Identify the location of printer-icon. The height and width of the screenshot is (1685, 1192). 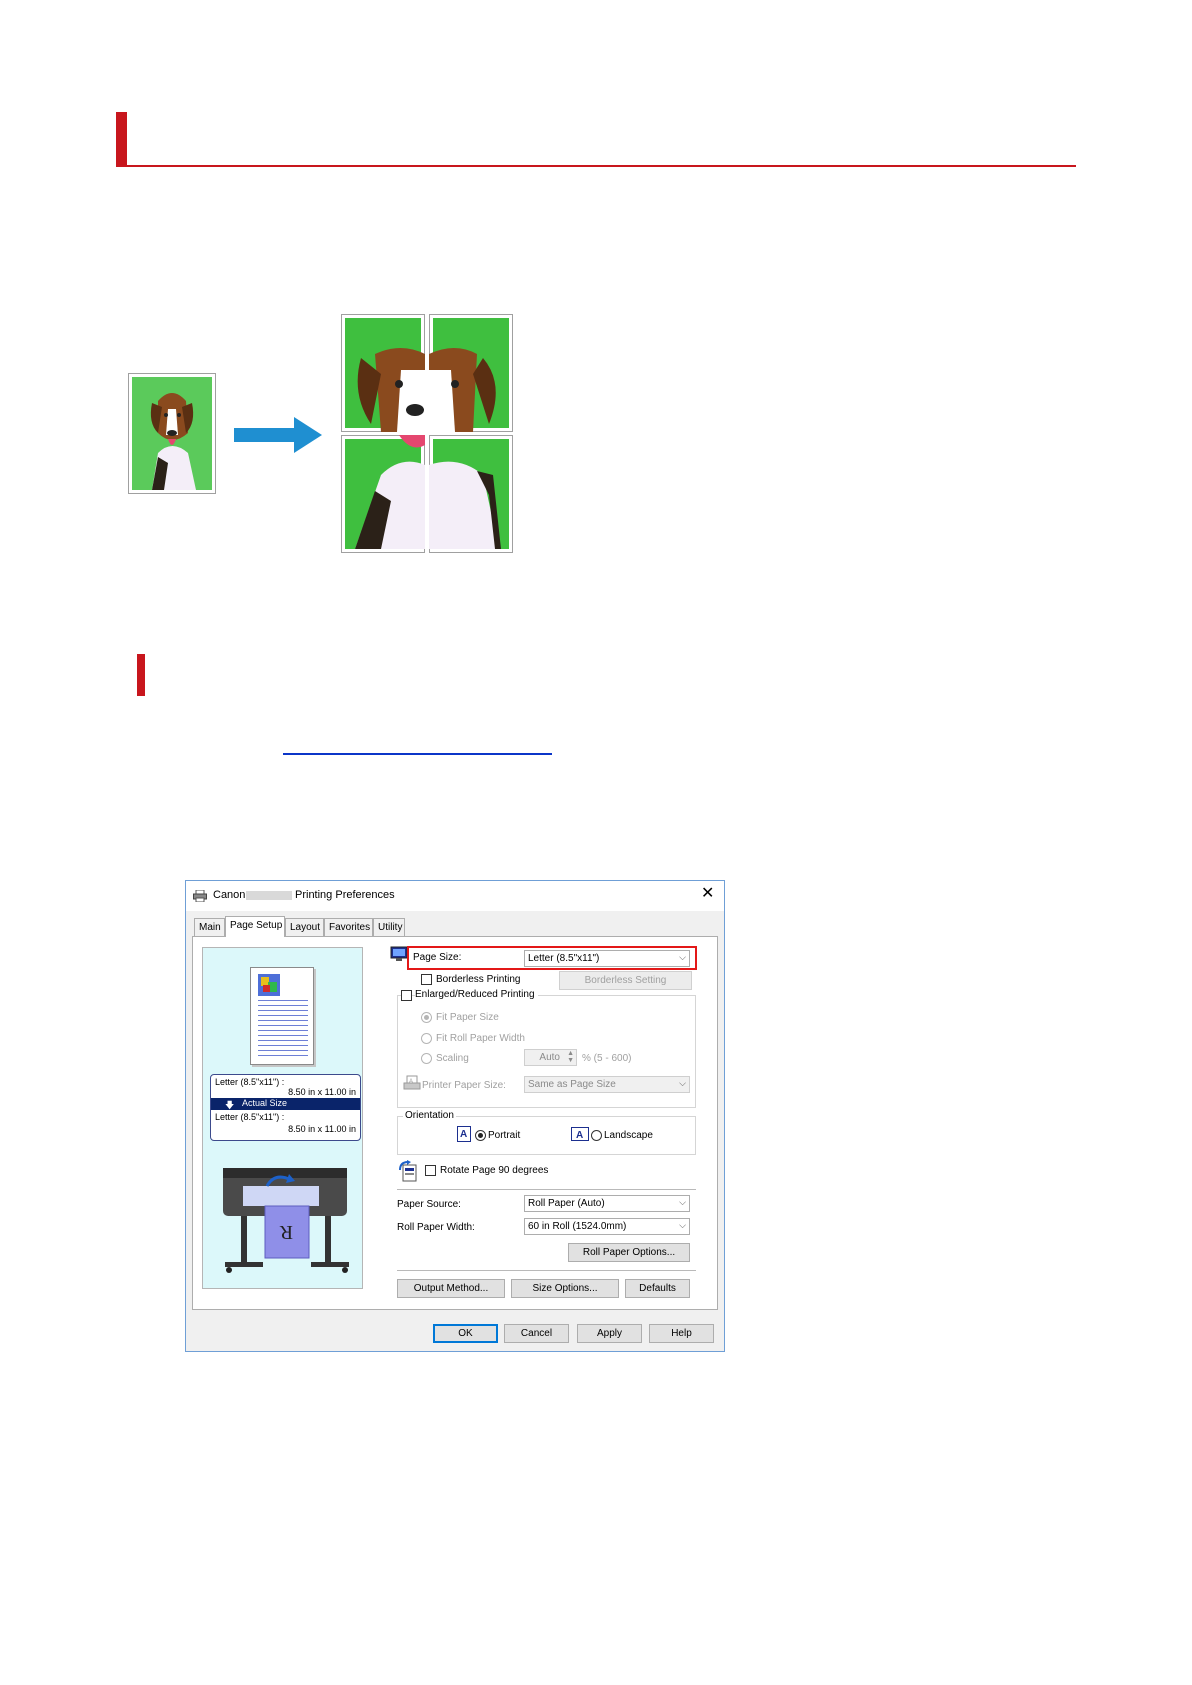
(200, 896).